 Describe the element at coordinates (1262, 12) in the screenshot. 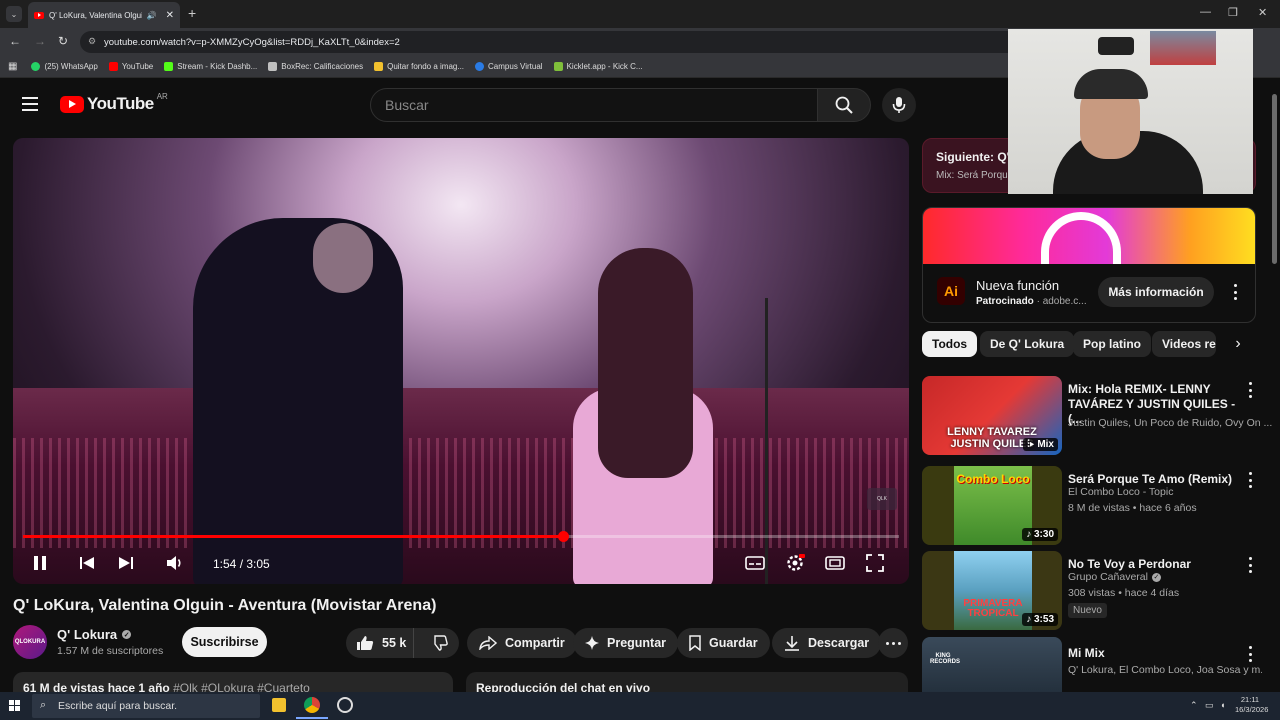

I see `close-window-icon: ✕` at that location.